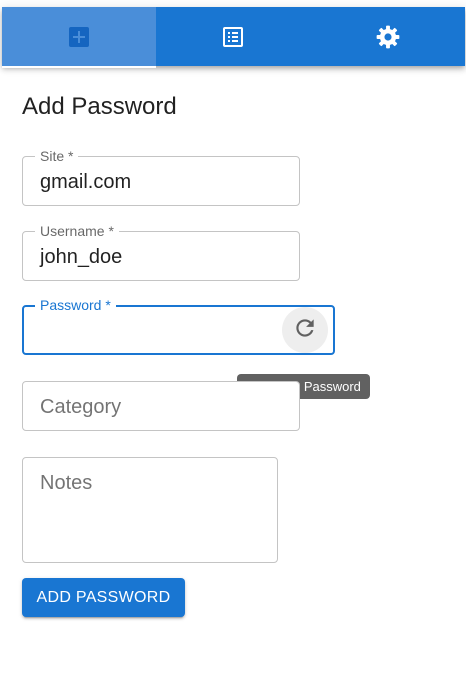 This screenshot has height=689, width=466. I want to click on site-field: Site * gmail.com, so click(161, 177).